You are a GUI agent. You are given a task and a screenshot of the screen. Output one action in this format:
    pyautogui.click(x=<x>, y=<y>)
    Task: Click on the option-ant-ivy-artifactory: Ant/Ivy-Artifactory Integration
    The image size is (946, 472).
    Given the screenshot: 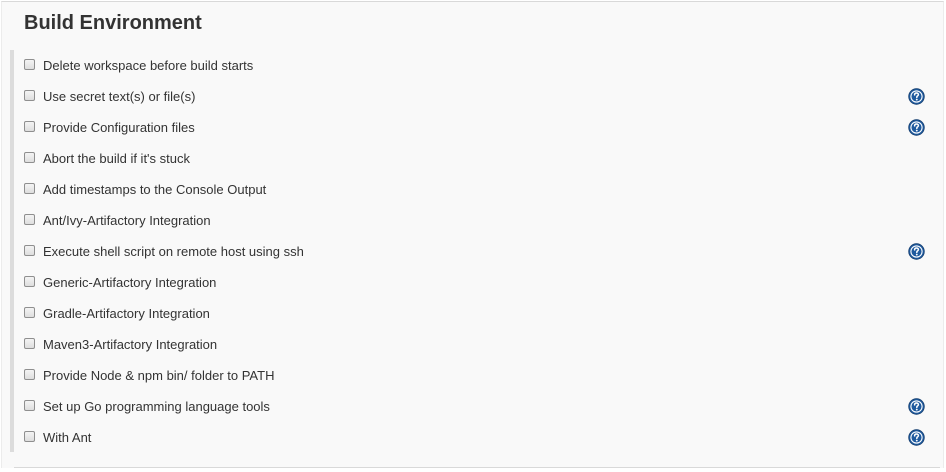 What is the action you would take?
    pyautogui.click(x=473, y=221)
    